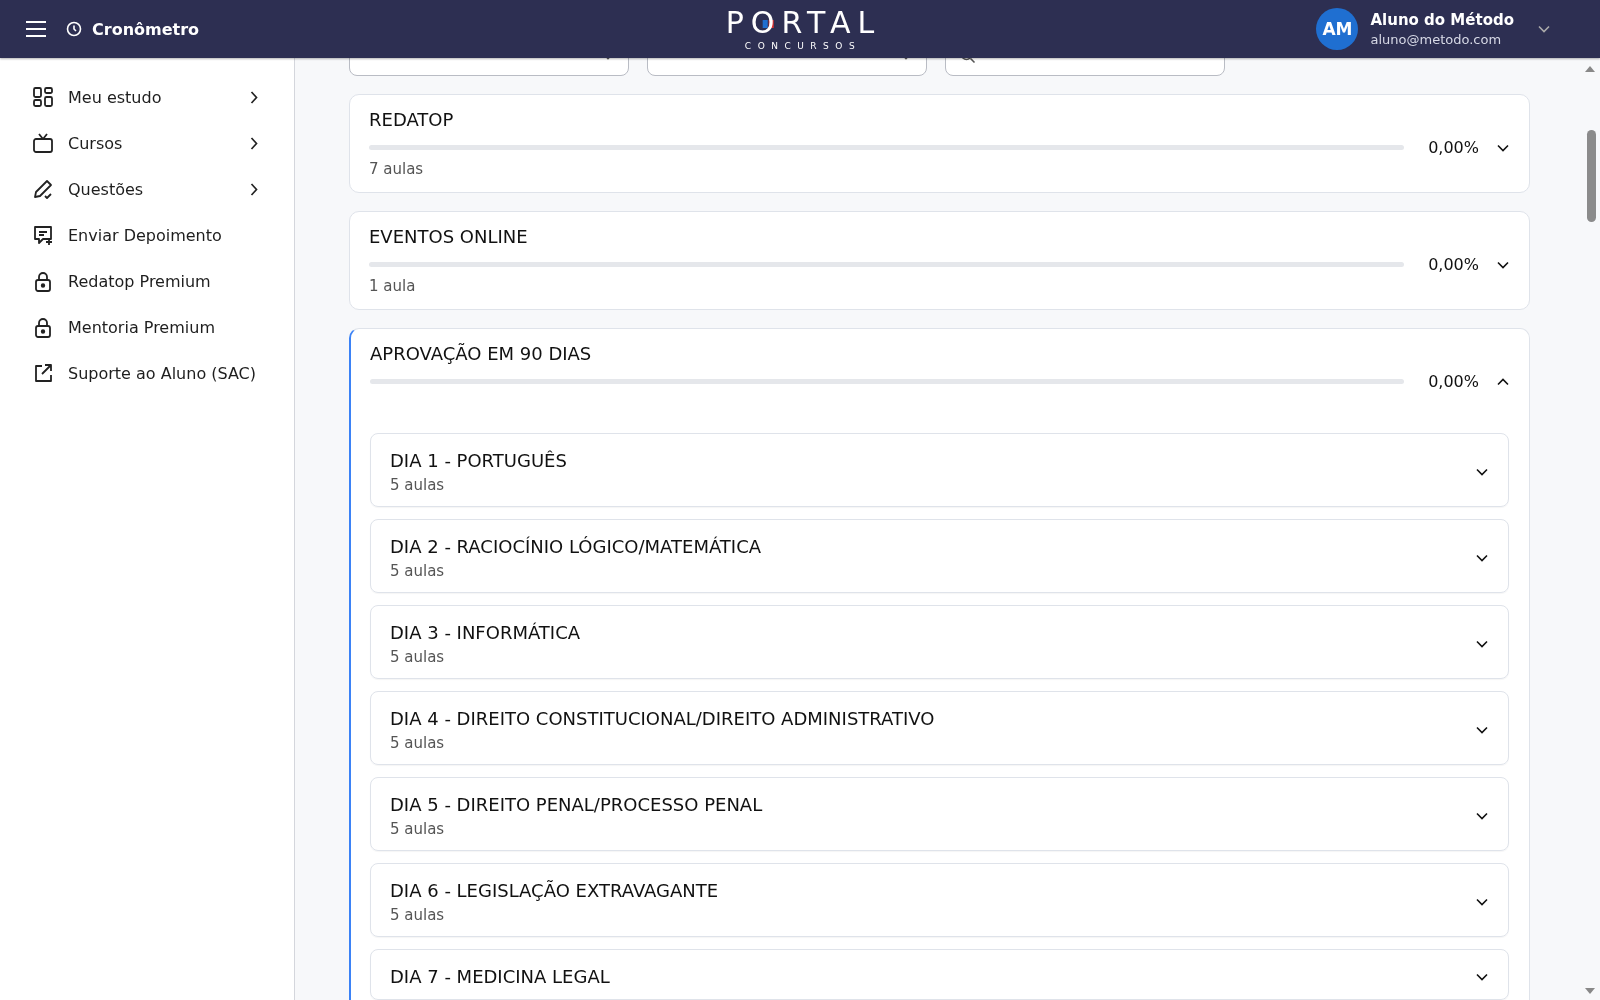 Image resolution: width=1600 pixels, height=1000 pixels. I want to click on chevron-up-icon, so click(1503, 381).